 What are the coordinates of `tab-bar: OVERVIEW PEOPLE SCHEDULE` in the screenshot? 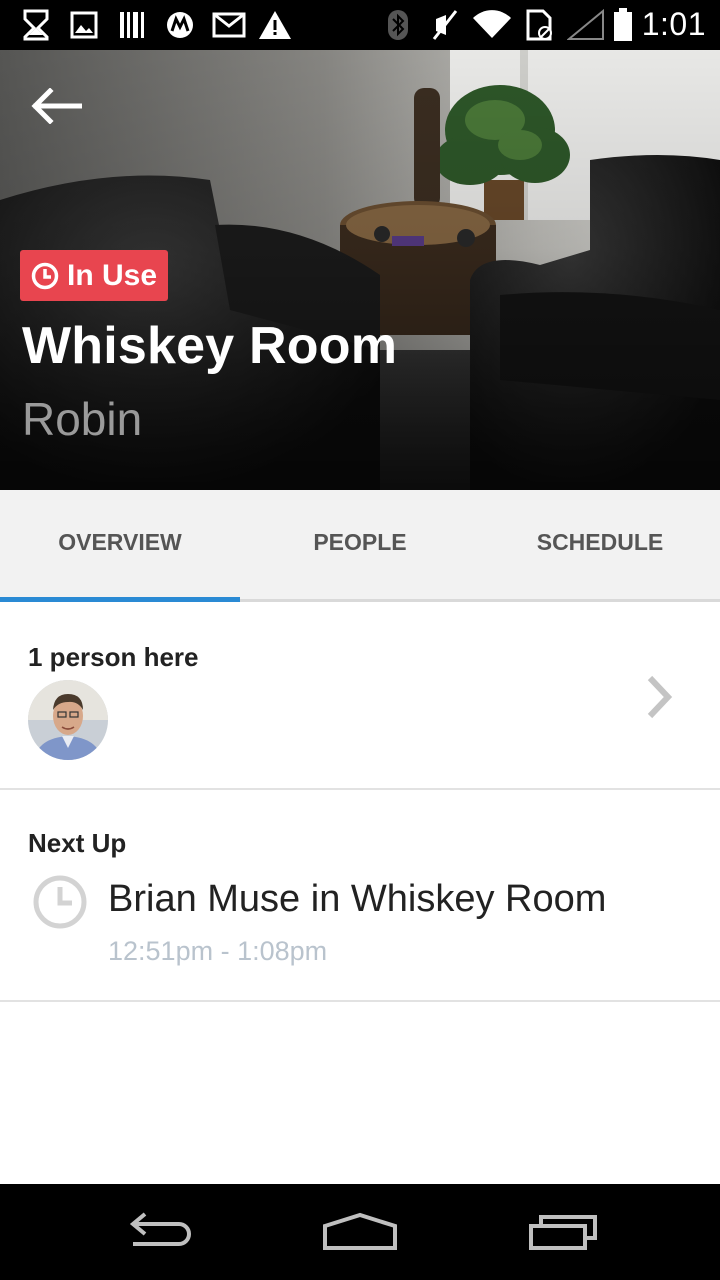 It's located at (360, 546).